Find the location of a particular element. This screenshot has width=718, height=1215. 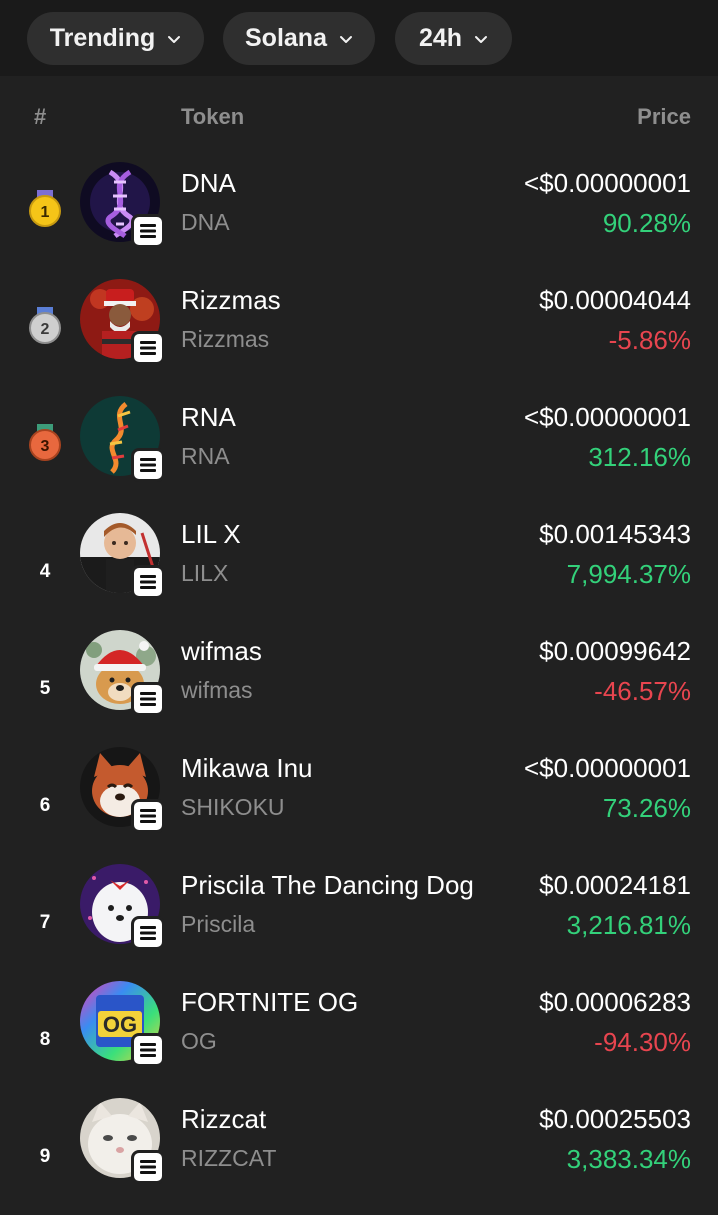

token-symbol: RNA is located at coordinates (205, 456).